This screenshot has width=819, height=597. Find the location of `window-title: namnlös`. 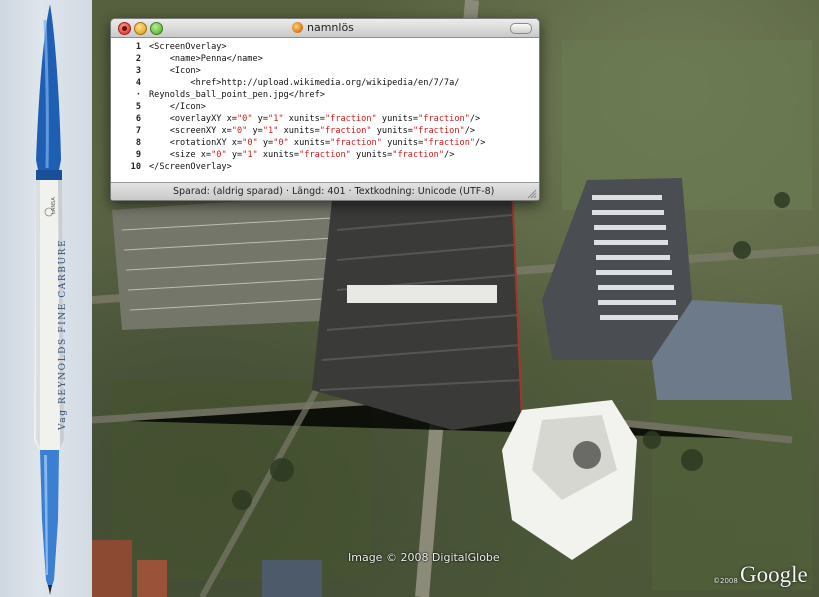

window-title: namnlös is located at coordinates (330, 27).